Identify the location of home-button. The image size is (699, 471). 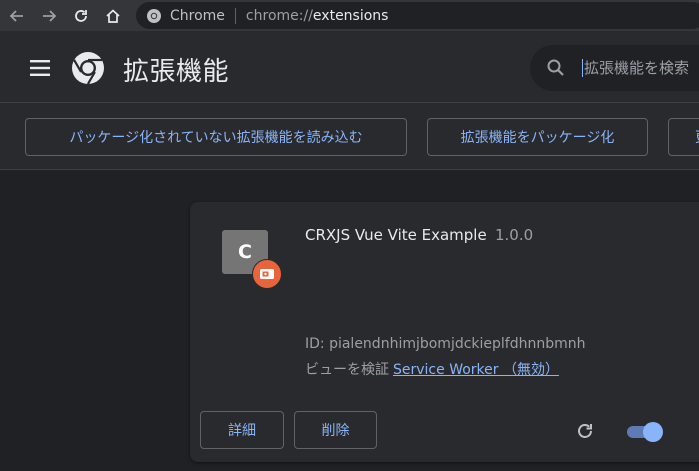
(113, 16).